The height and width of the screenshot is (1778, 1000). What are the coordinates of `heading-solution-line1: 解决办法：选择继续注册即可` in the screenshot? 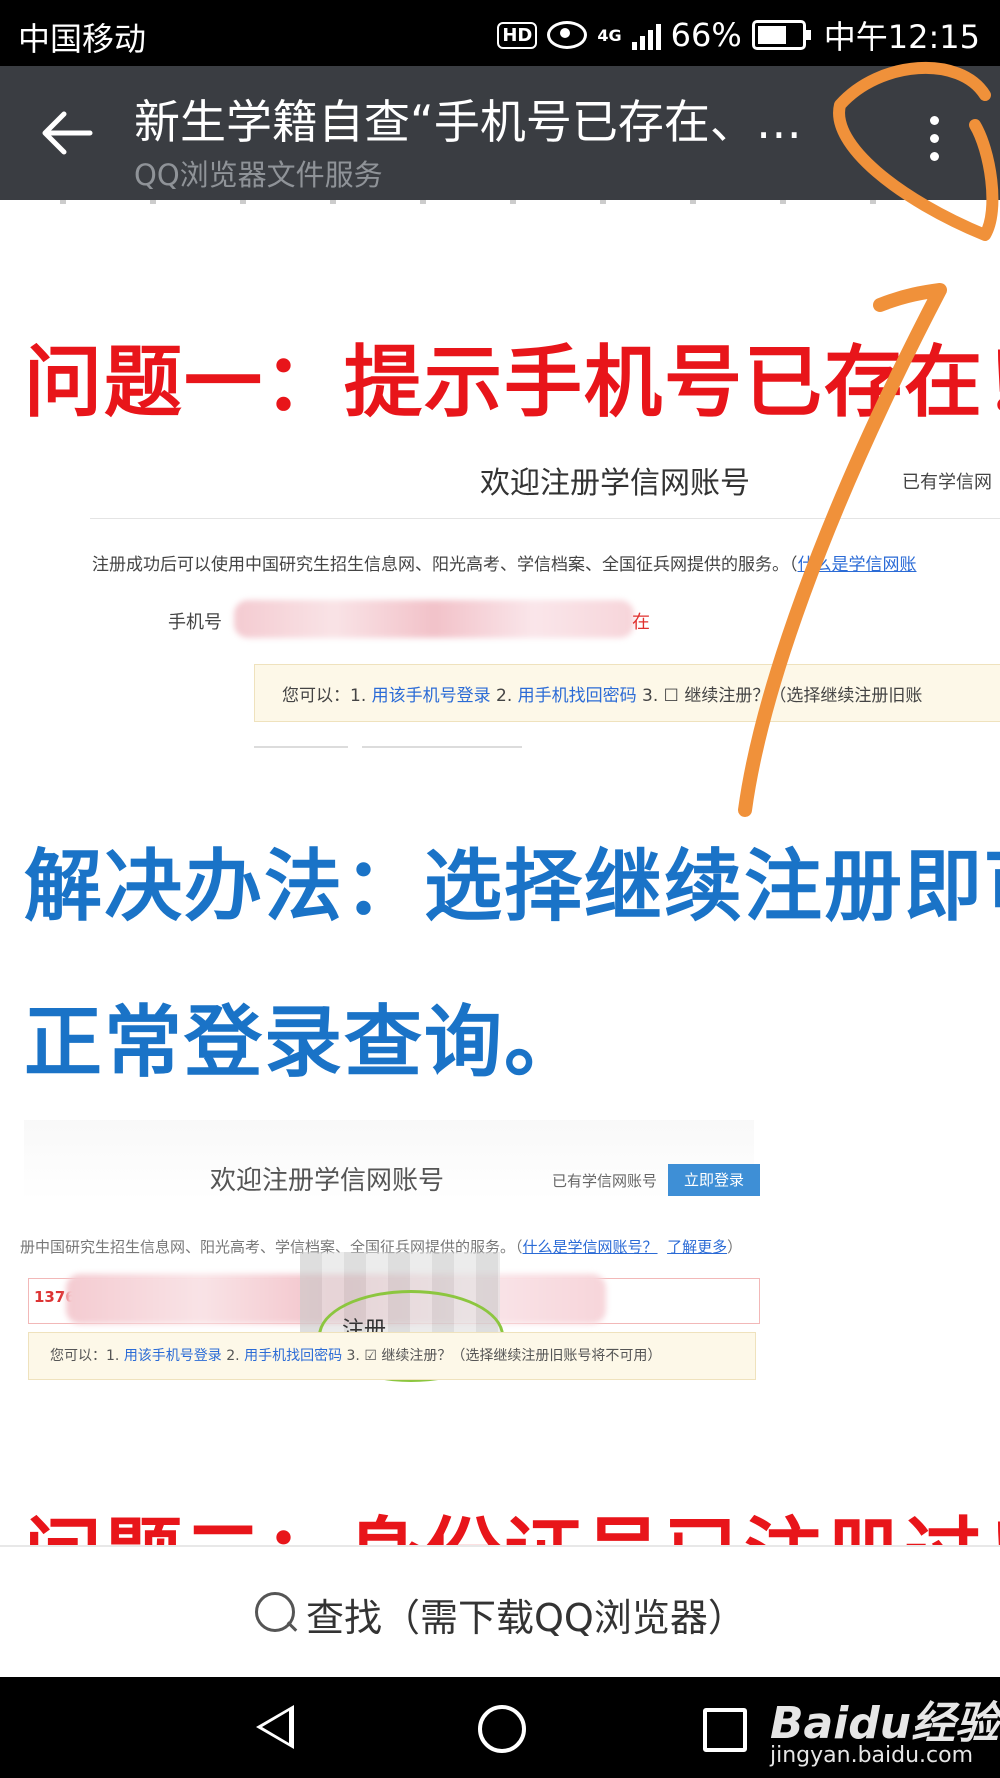 It's located at (512, 887).